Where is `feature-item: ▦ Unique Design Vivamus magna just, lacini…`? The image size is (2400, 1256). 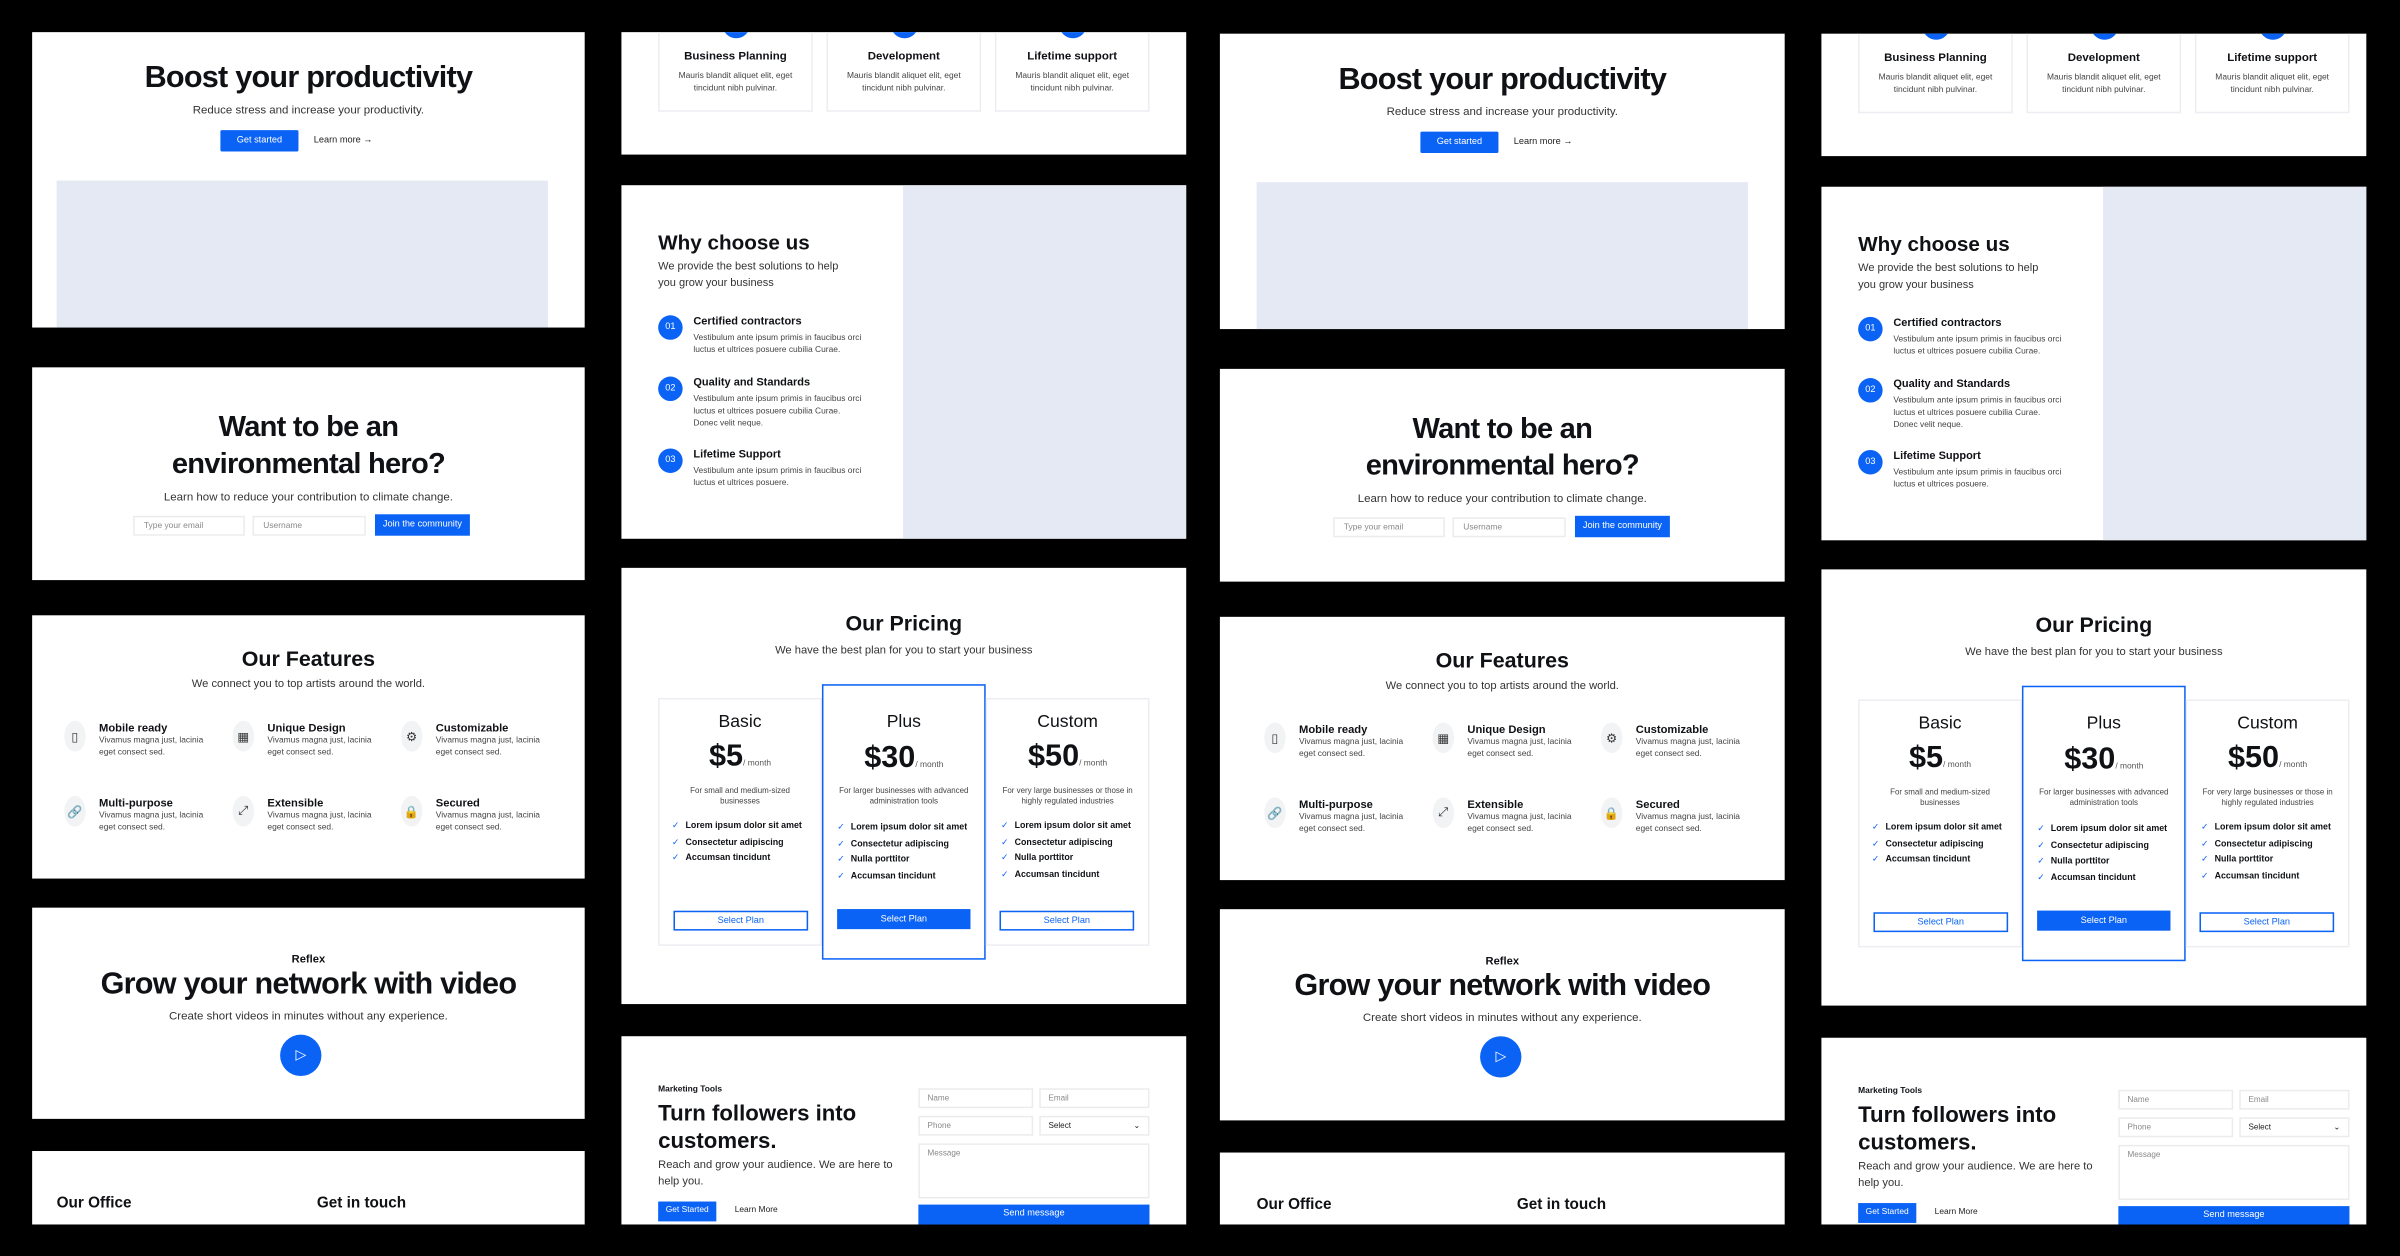 feature-item: ▦ Unique Design Vivamus magna just, lacini… is located at coordinates (309, 739).